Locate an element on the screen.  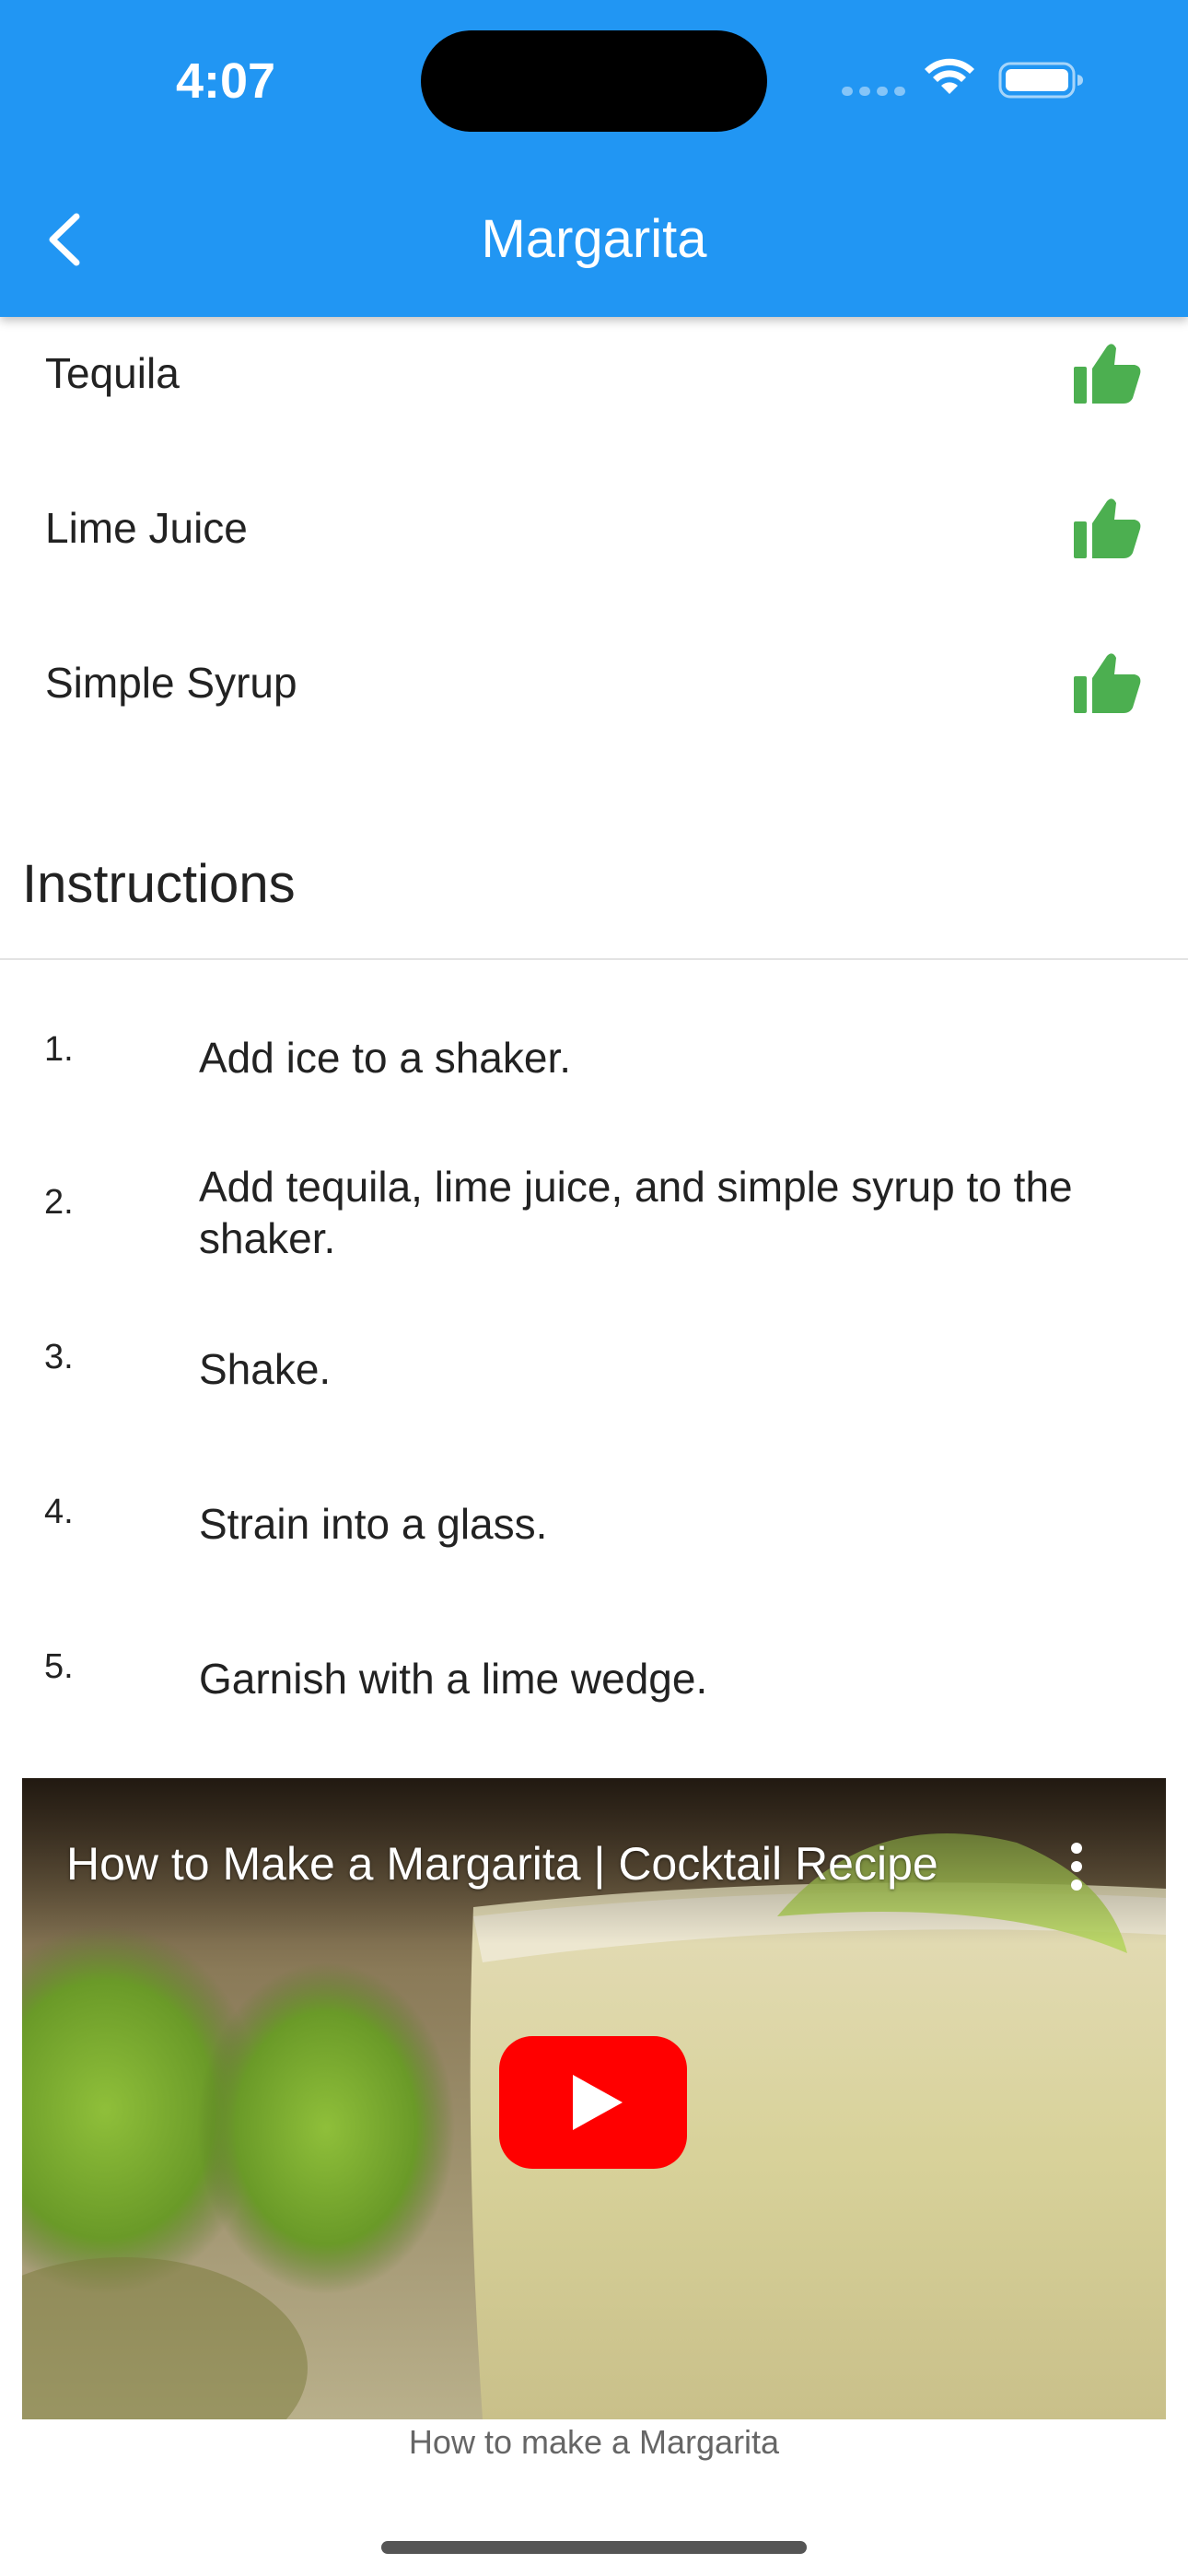
ingredient-name: Simple Syrup is located at coordinates (171, 683).